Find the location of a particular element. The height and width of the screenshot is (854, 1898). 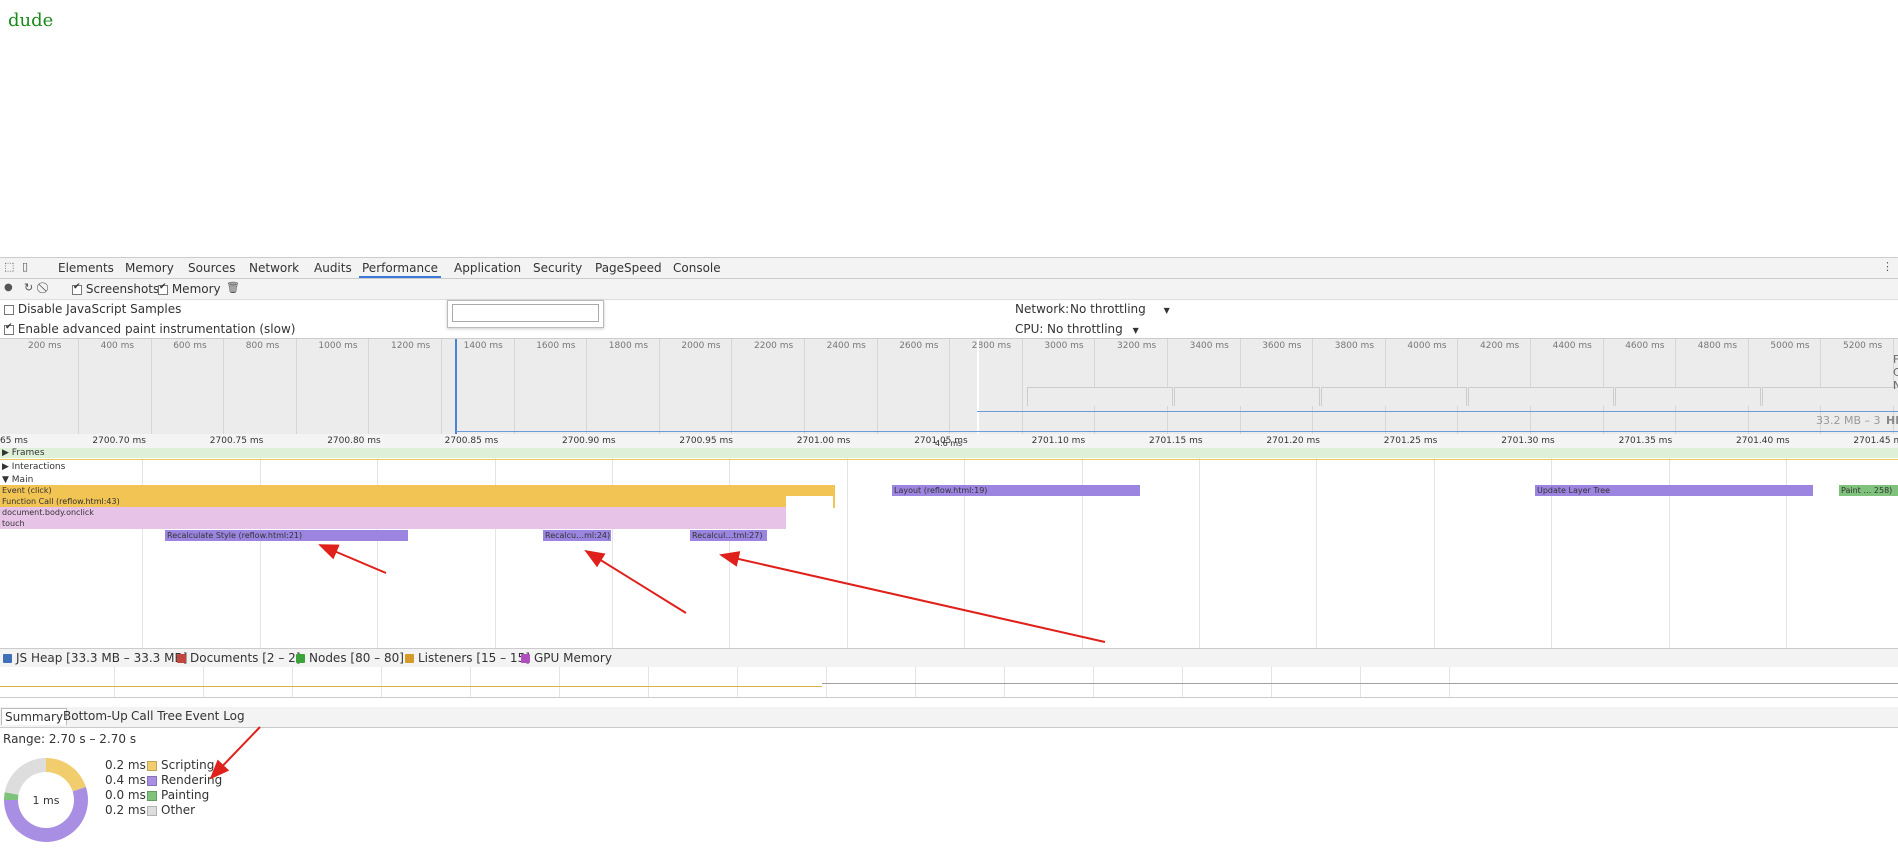

annotation-arrows is located at coordinates (657, 662).